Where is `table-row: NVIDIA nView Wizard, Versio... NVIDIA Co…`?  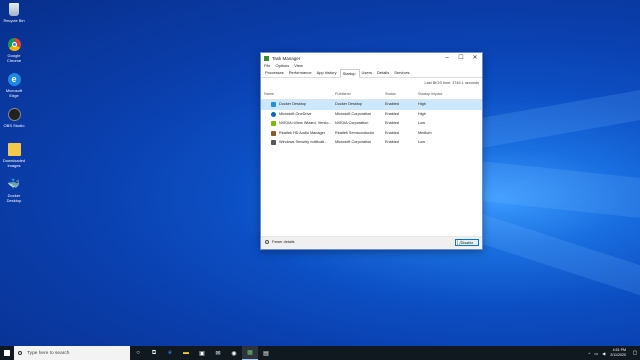
table-row: NVIDIA nView Wizard, Versio... NVIDIA Co… is located at coordinates (371, 124).